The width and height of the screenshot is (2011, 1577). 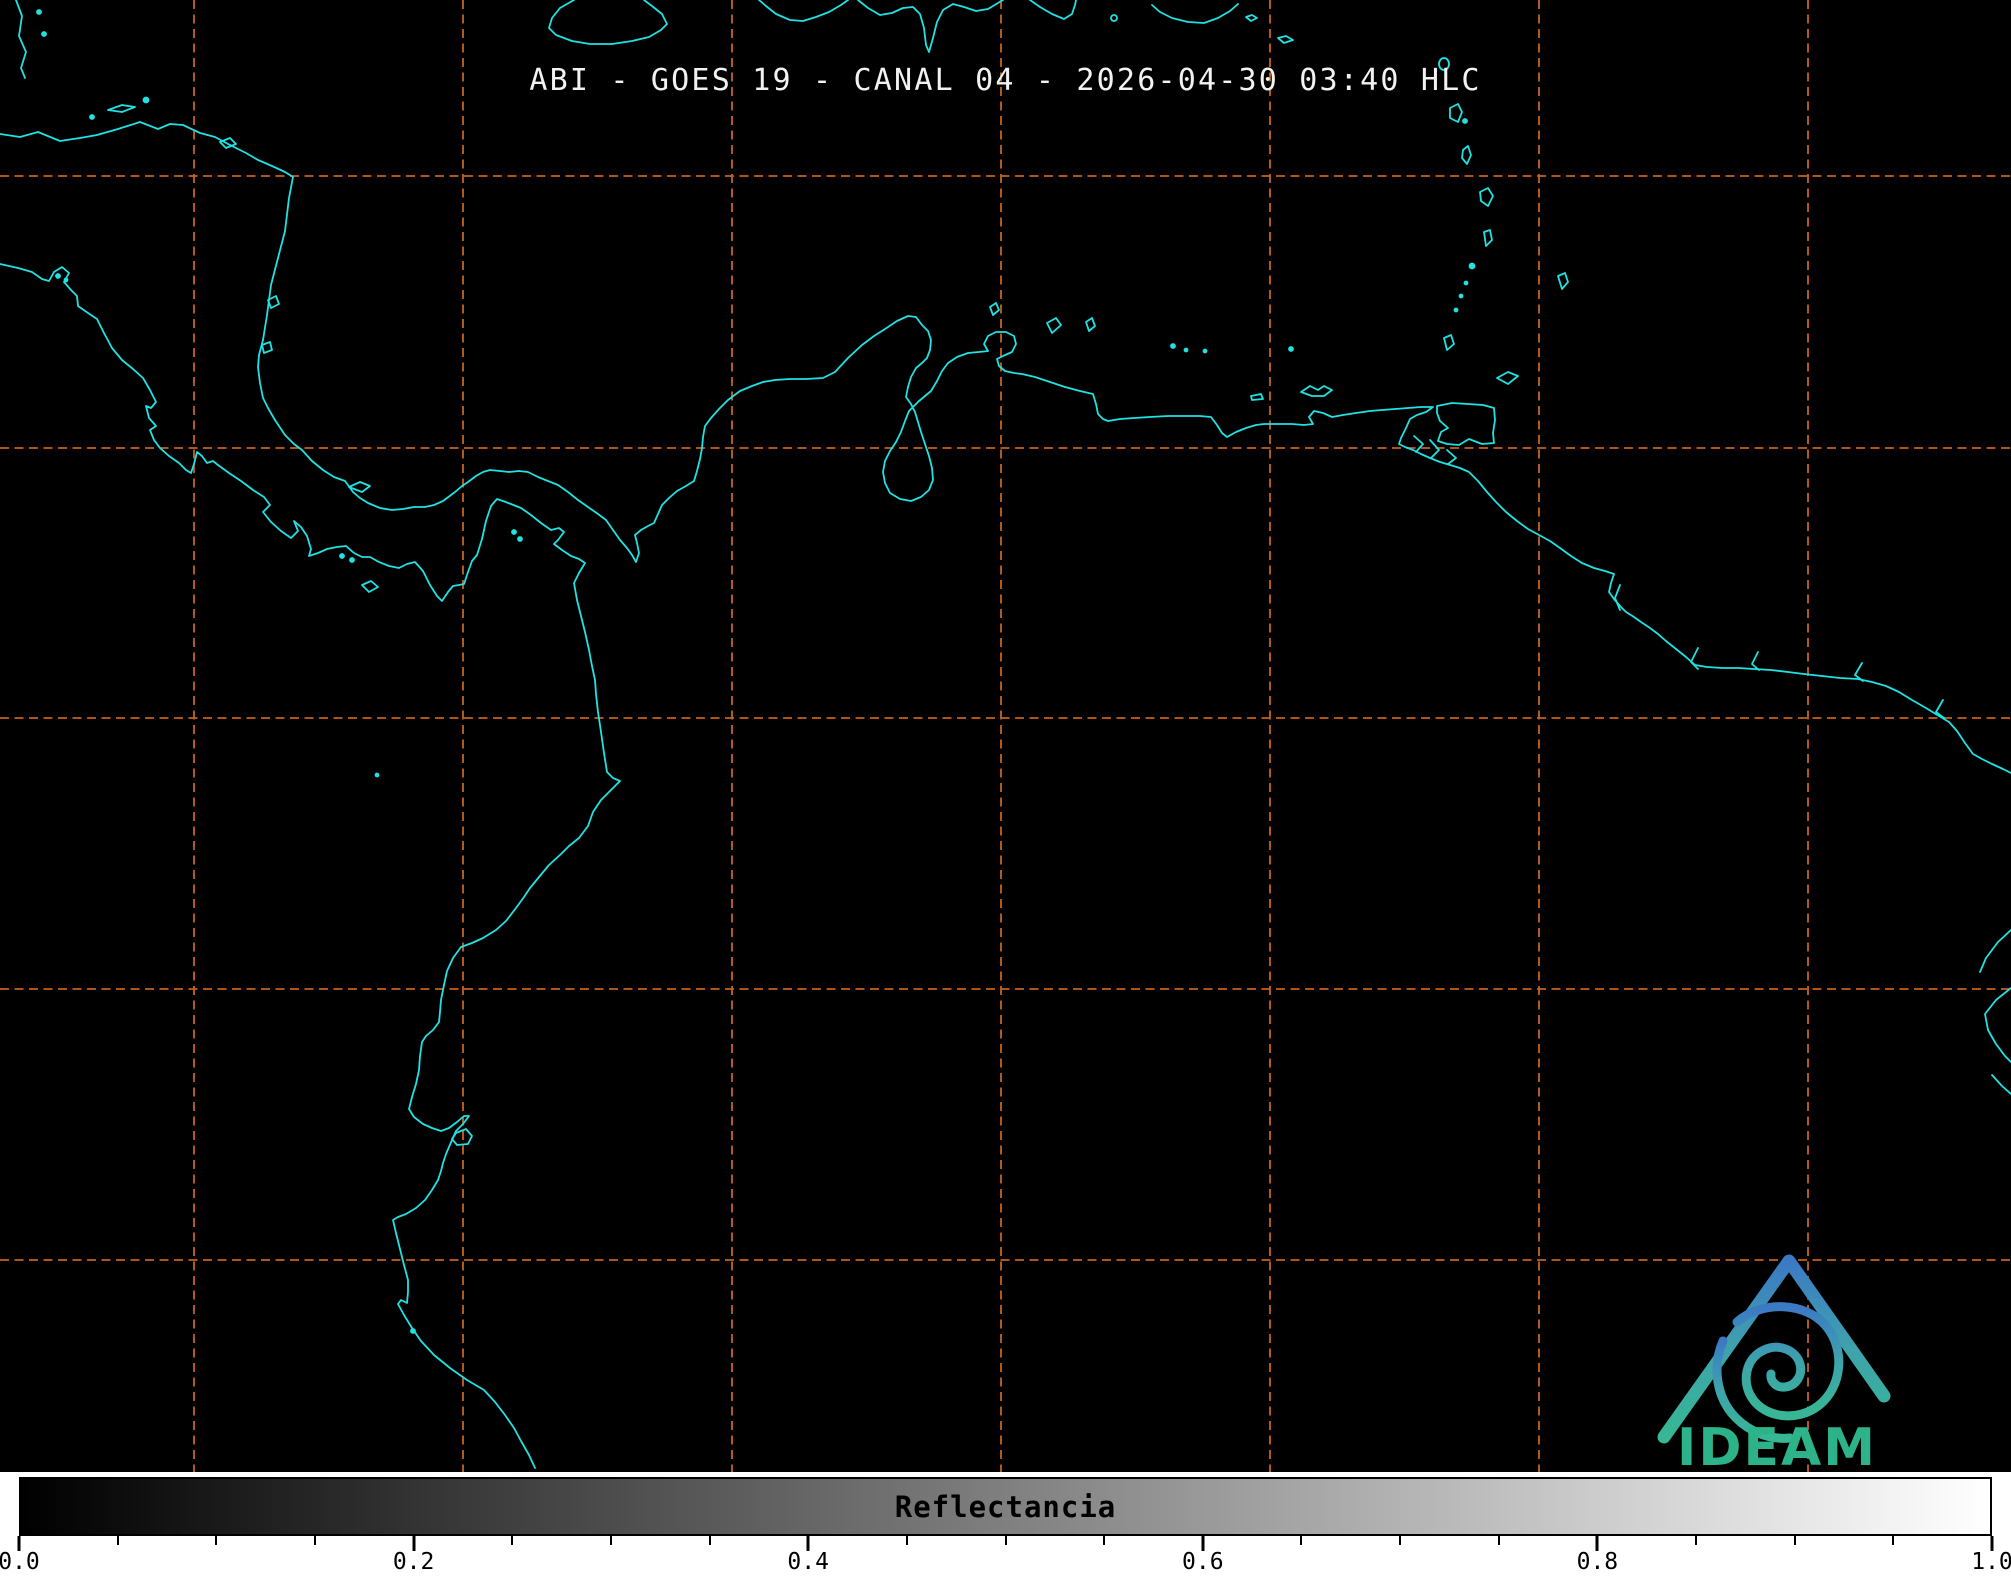 I want to click on island-aruba, so click(x=994, y=309).